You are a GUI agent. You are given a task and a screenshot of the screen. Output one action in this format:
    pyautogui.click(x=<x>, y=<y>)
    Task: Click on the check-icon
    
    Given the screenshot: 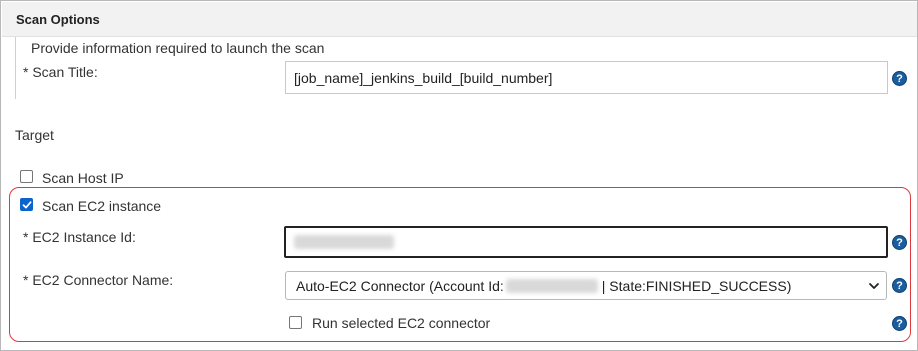 What is the action you would take?
    pyautogui.click(x=27, y=205)
    